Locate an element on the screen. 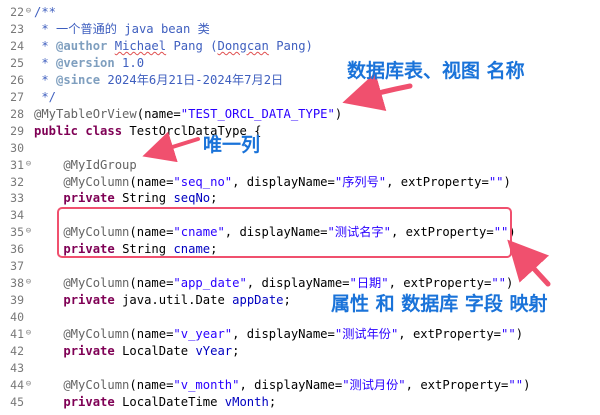 The height and width of the screenshot is (415, 600). callout-table-view-name: 数据库表、视图 名称 is located at coordinates (436, 71).